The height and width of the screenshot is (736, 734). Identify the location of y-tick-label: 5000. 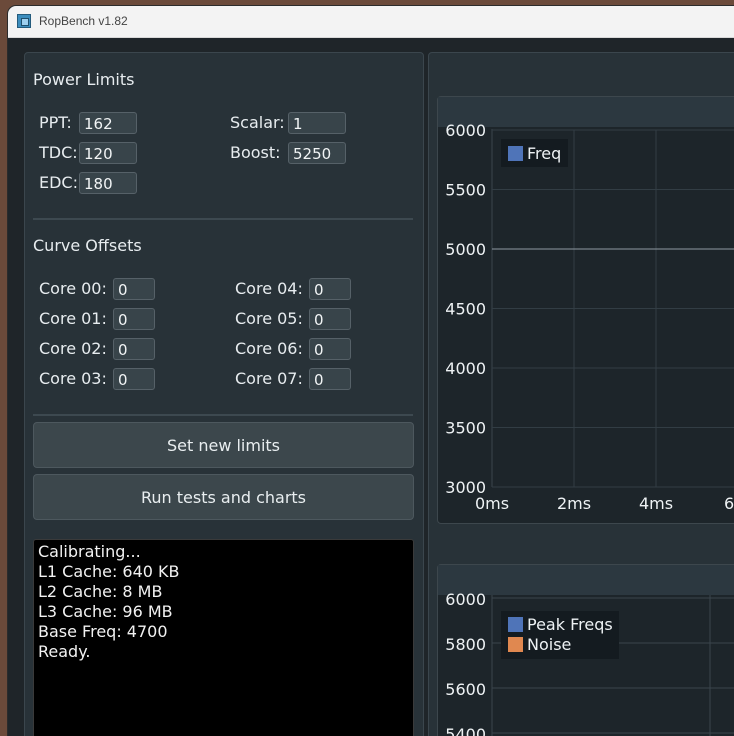
(465, 249).